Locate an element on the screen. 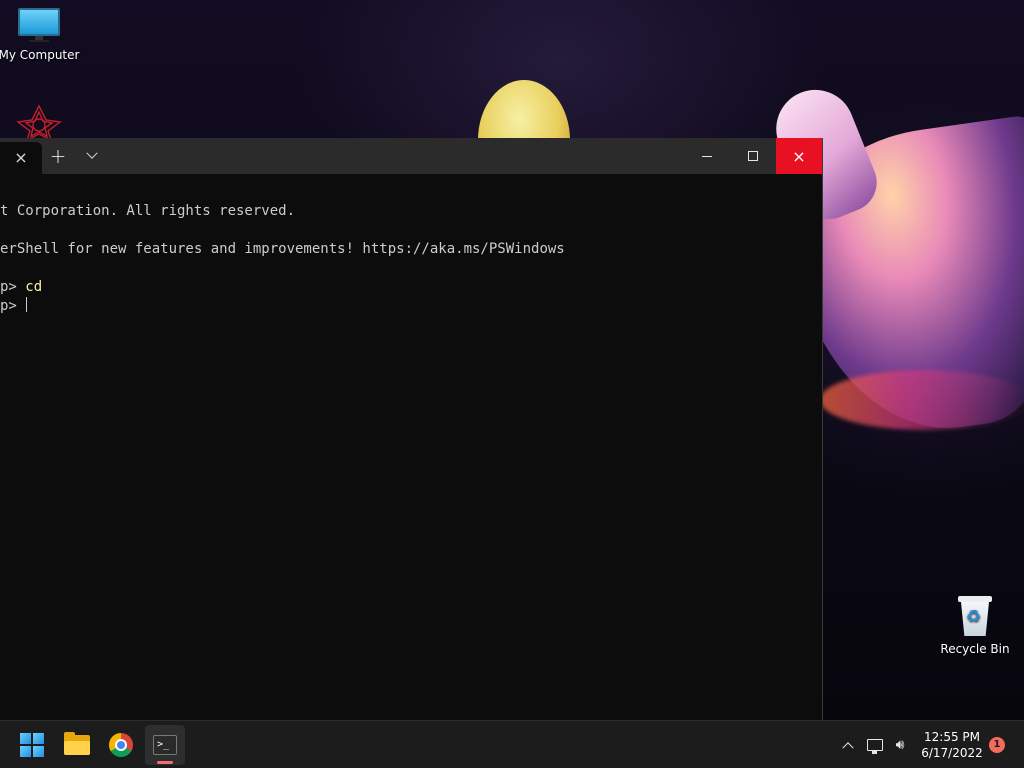  console-prompt-line: p> is located at coordinates (411, 306).